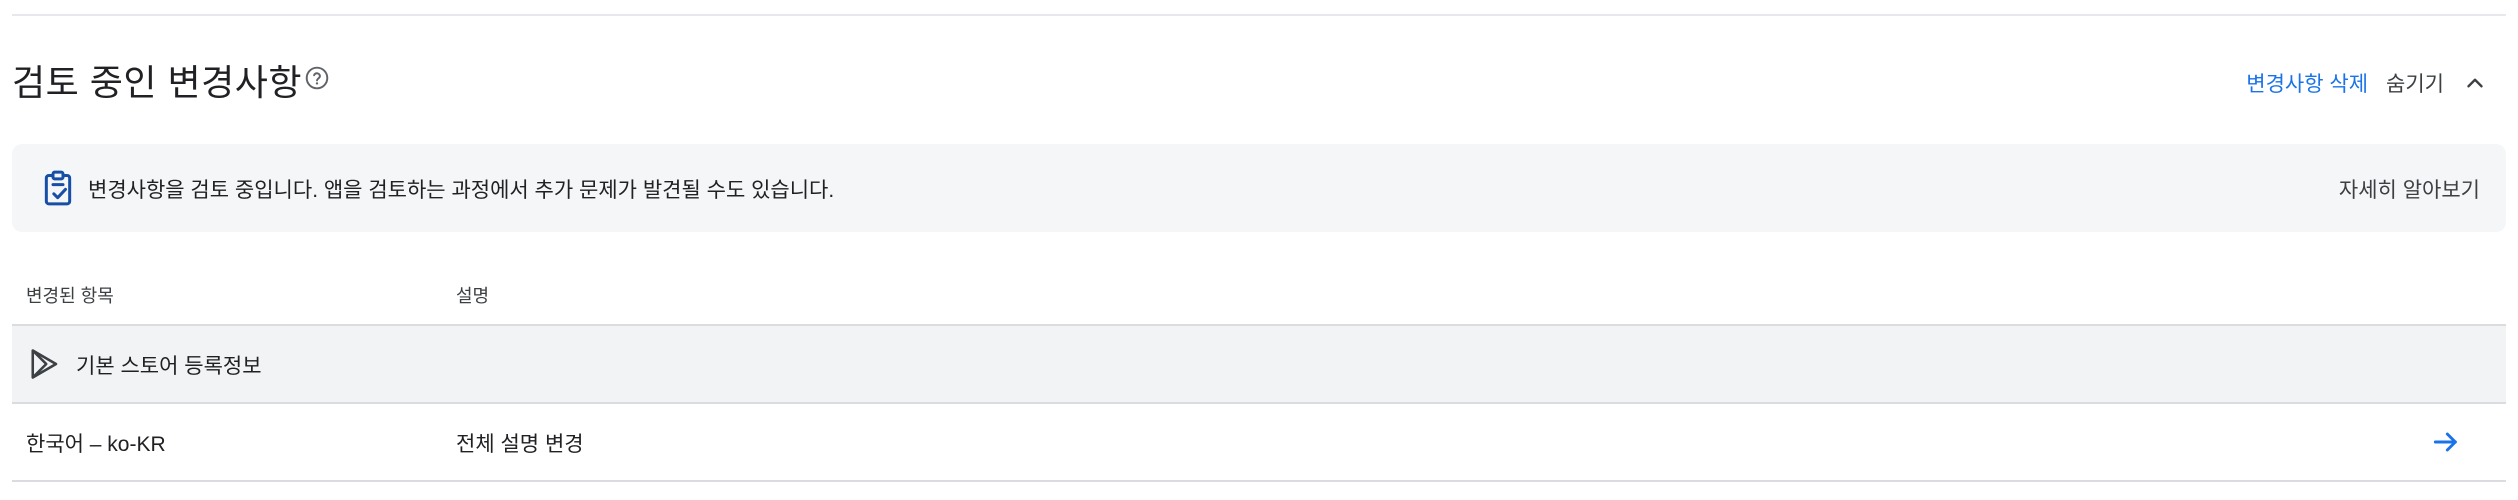  Describe the element at coordinates (58, 188) in the screenshot. I see `clipboard-check-icon` at that location.